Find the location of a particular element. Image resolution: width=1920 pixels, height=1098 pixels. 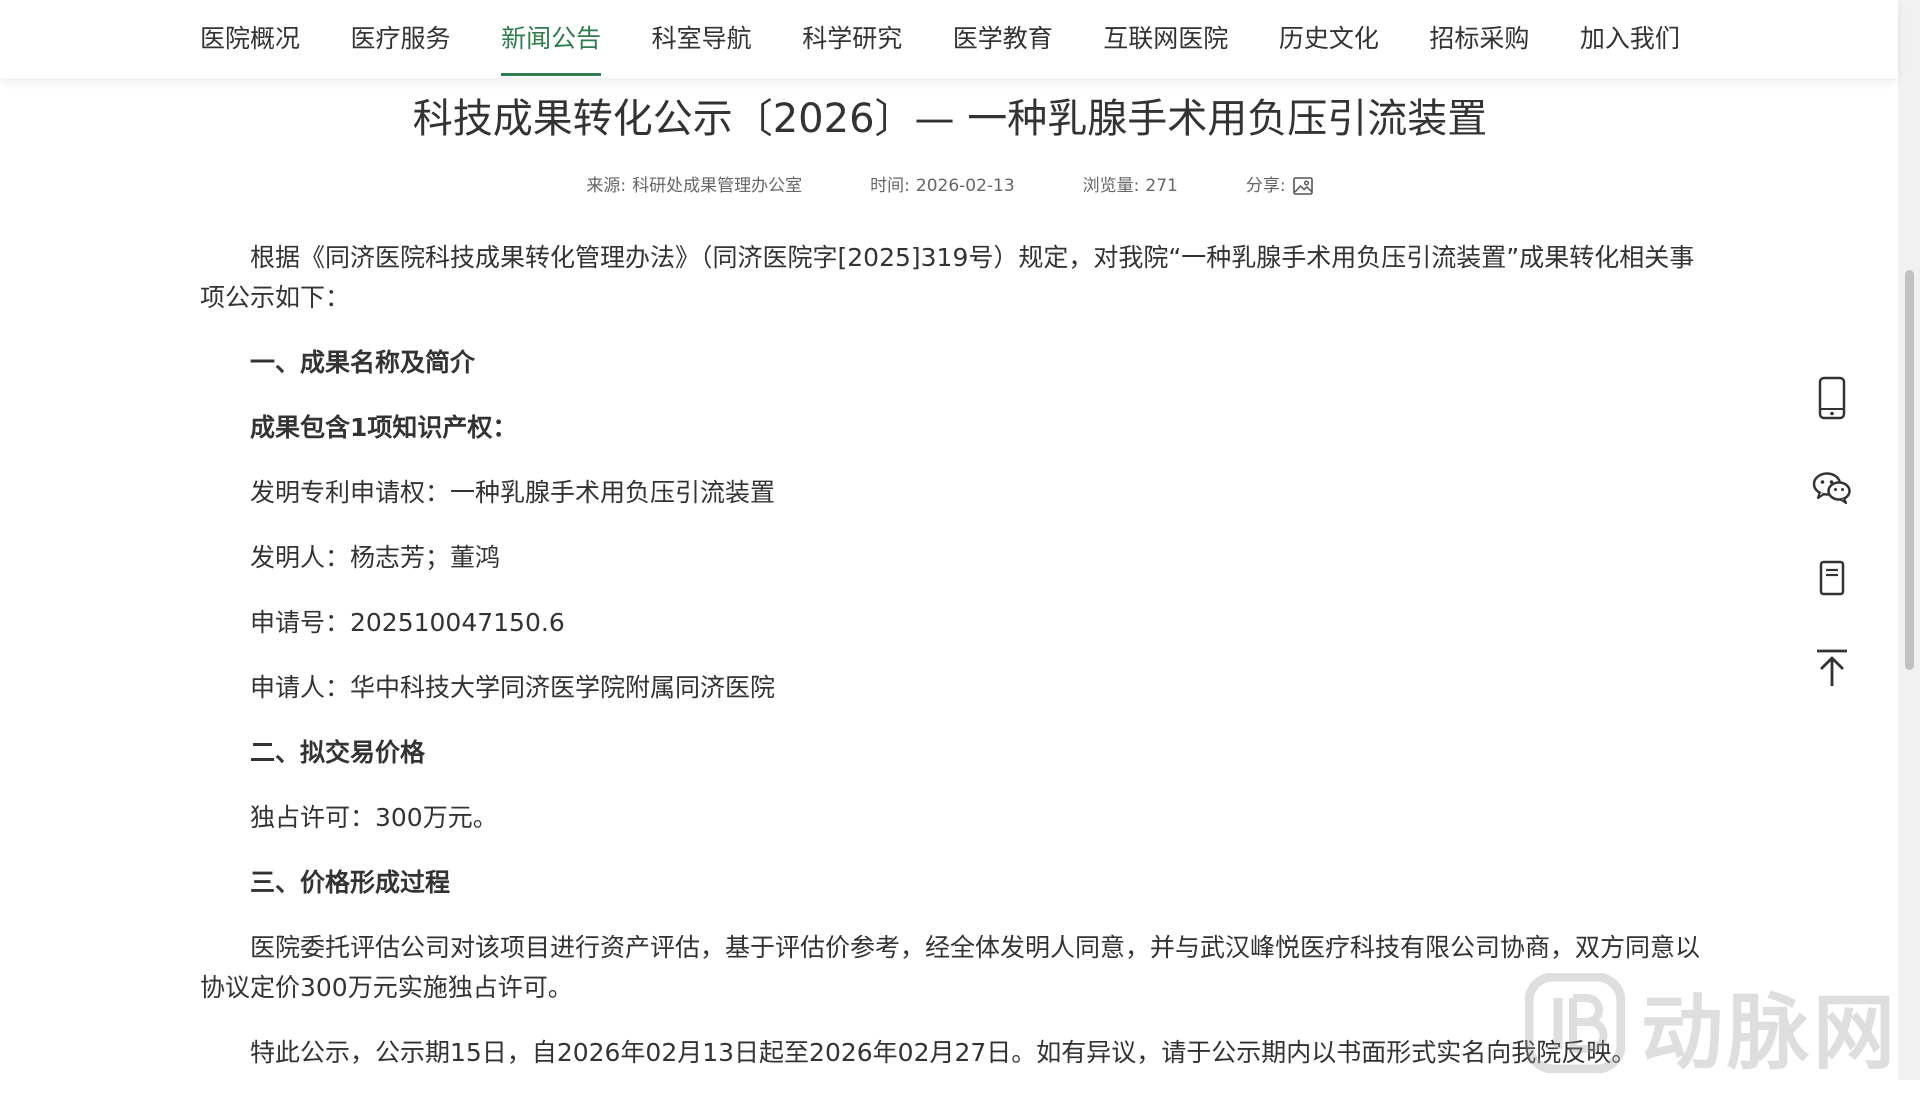

wechat-button is located at coordinates (1832, 490).